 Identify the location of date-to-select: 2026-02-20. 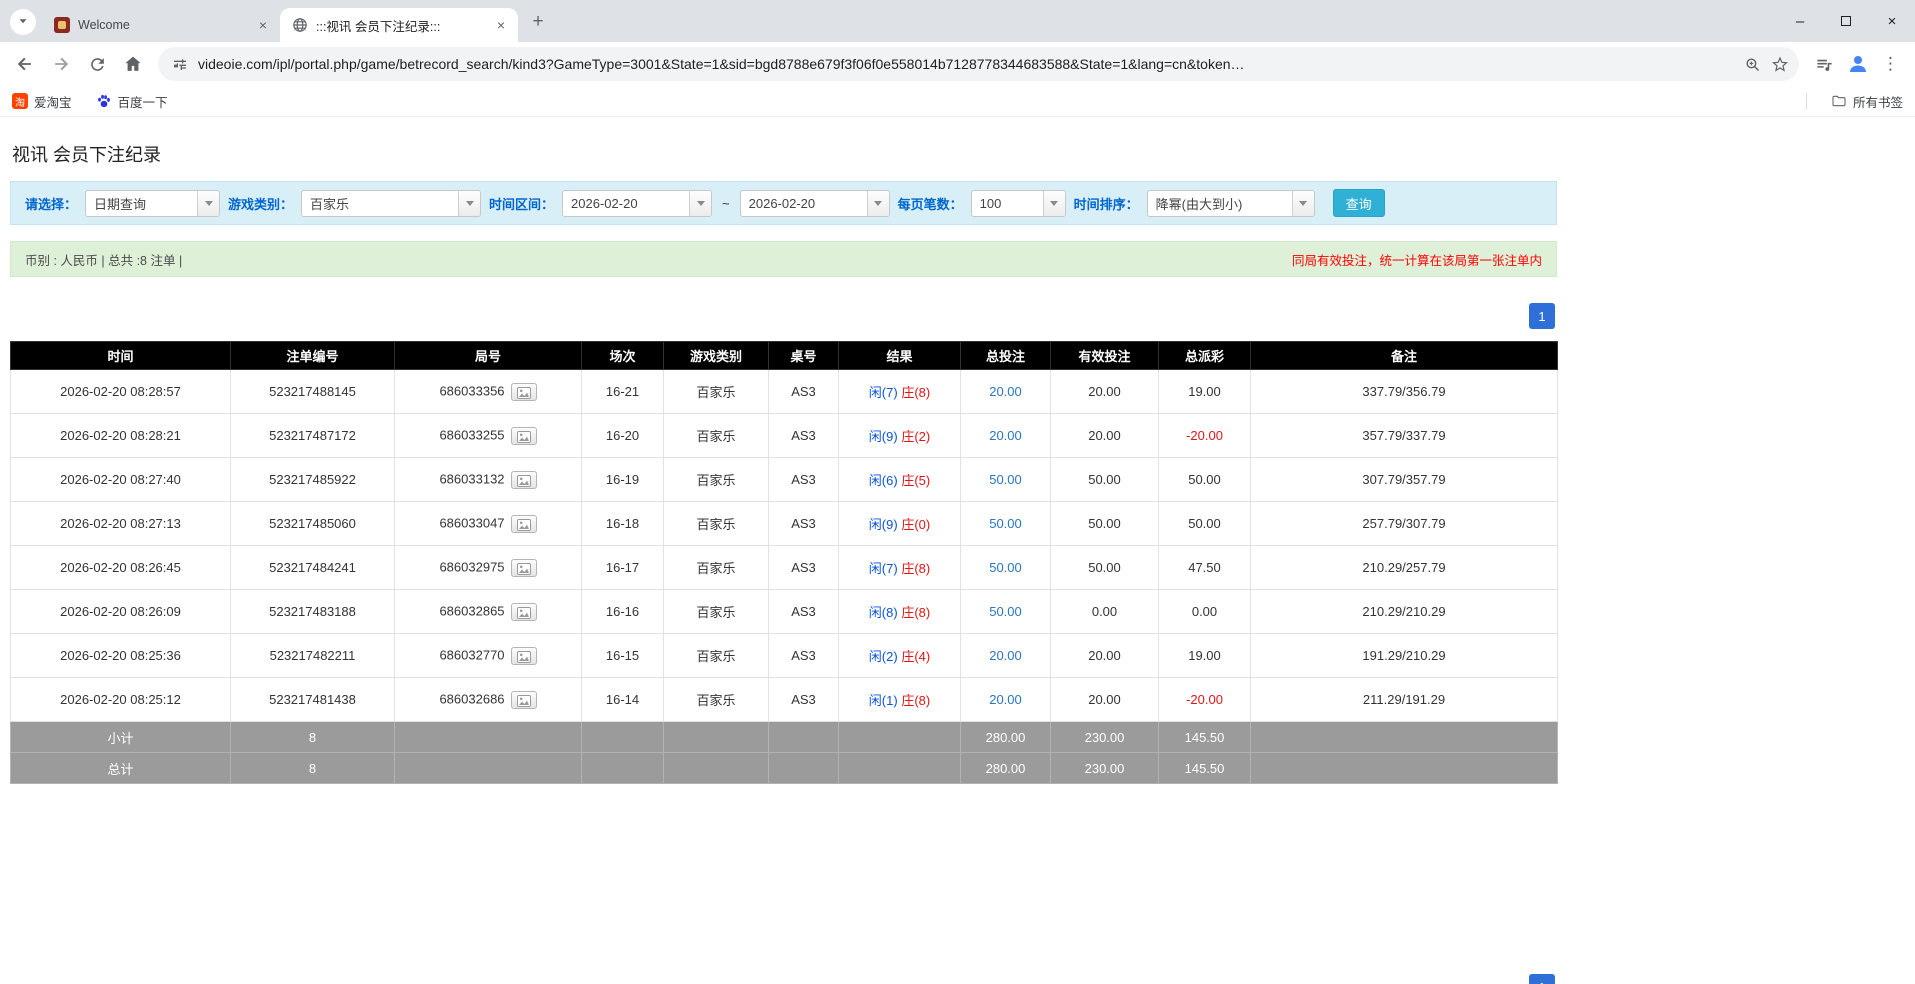
(814, 203).